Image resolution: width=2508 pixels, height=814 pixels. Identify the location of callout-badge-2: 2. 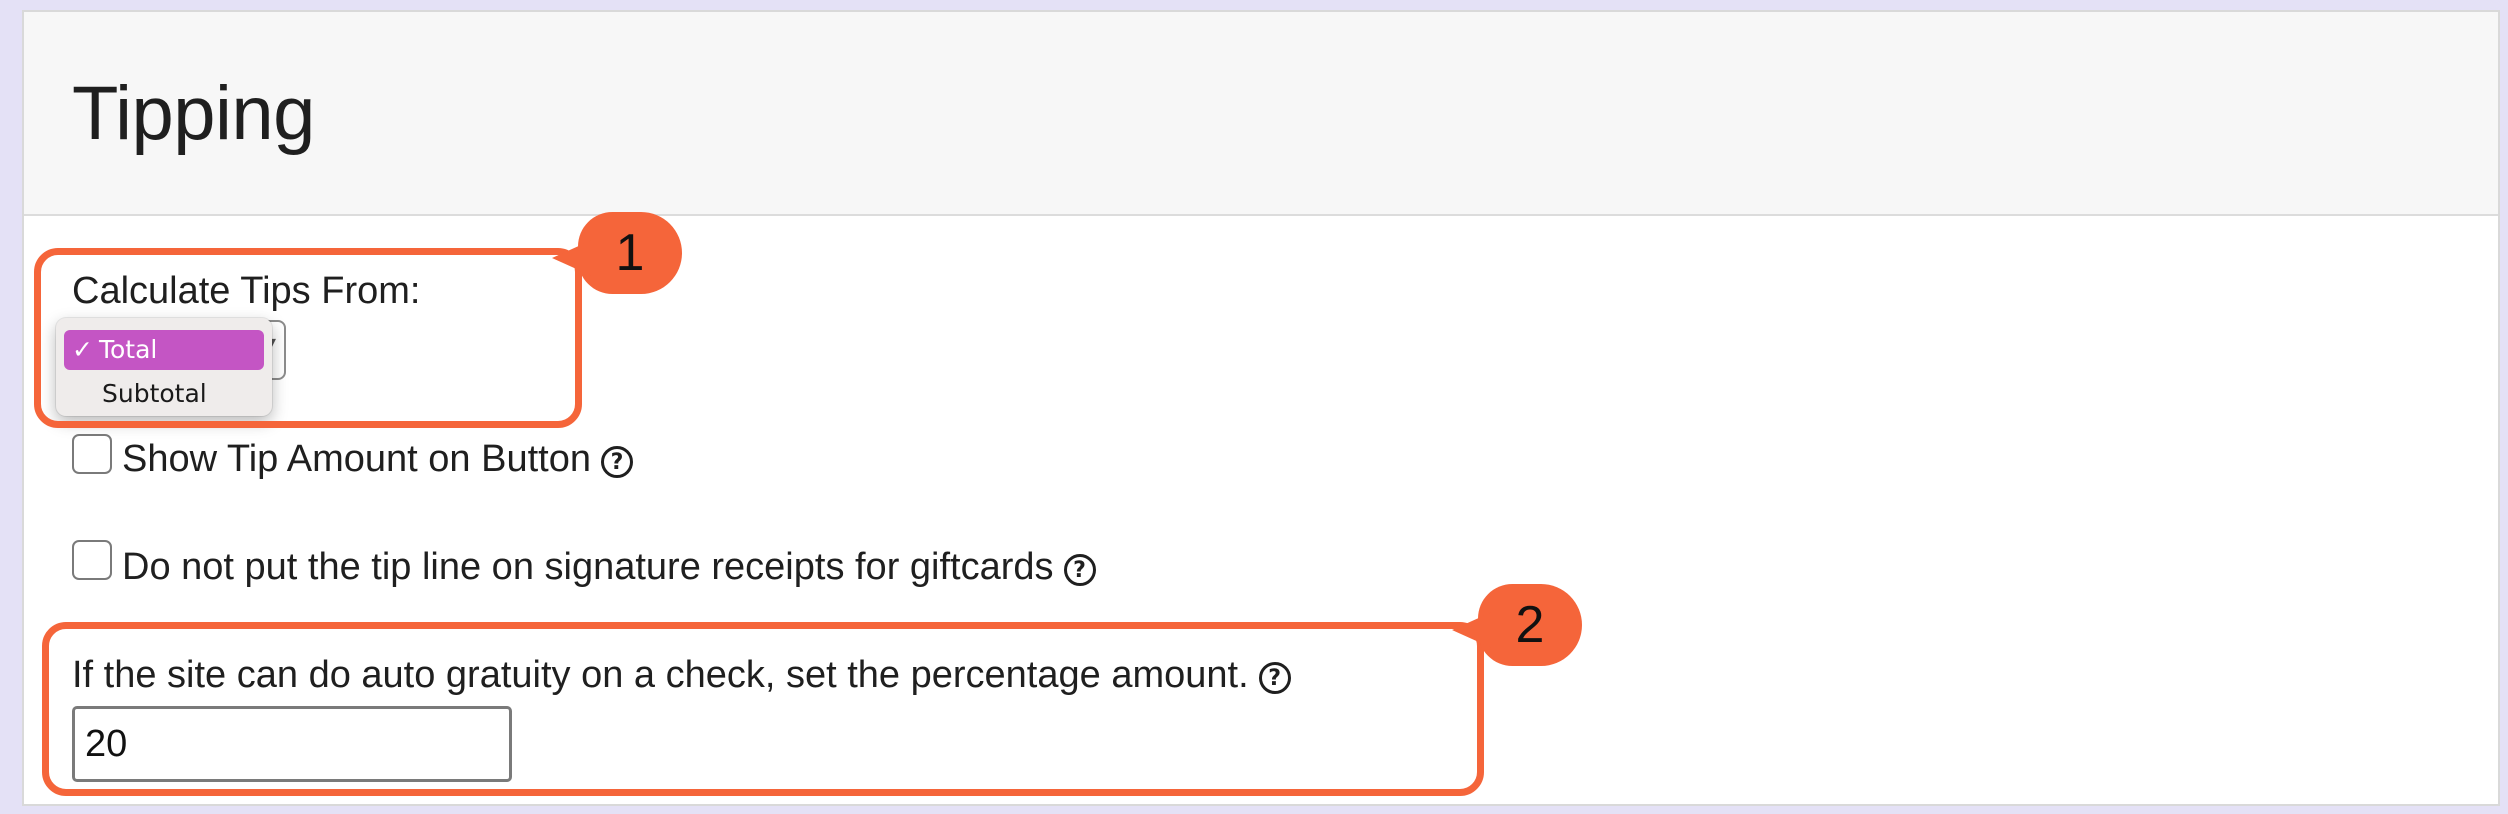
(1517, 625).